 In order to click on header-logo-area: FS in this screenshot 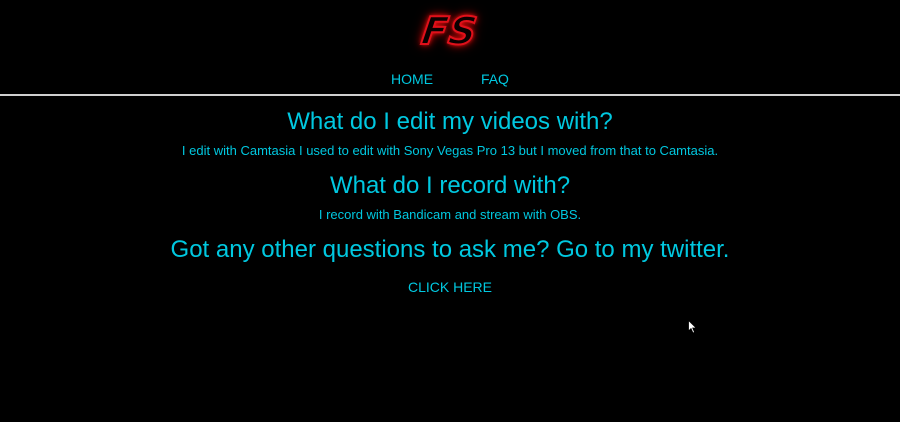, I will do `click(450, 31)`.